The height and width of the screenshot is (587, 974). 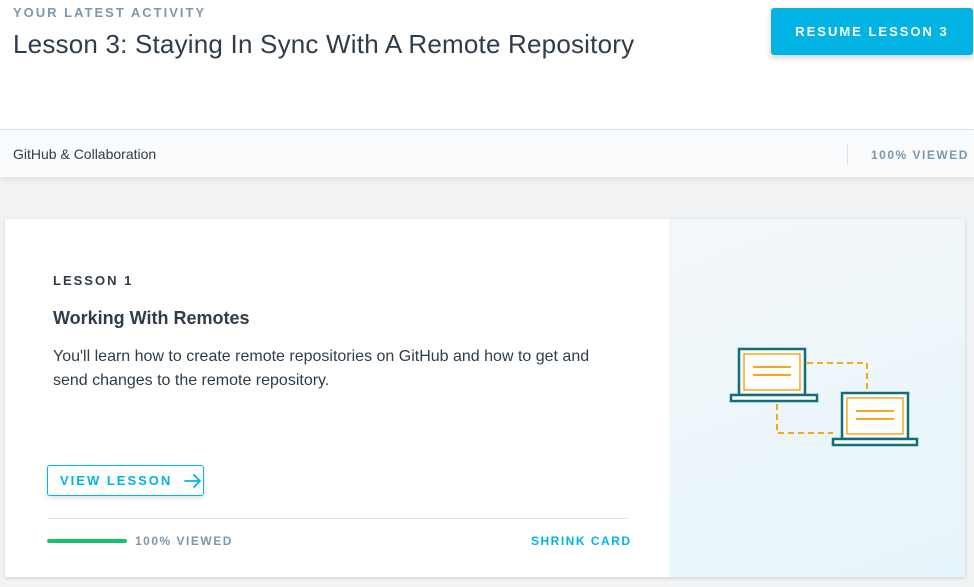 What do you see at coordinates (116, 480) in the screenshot?
I see `view-lesson-label: VIEW LESSON` at bounding box center [116, 480].